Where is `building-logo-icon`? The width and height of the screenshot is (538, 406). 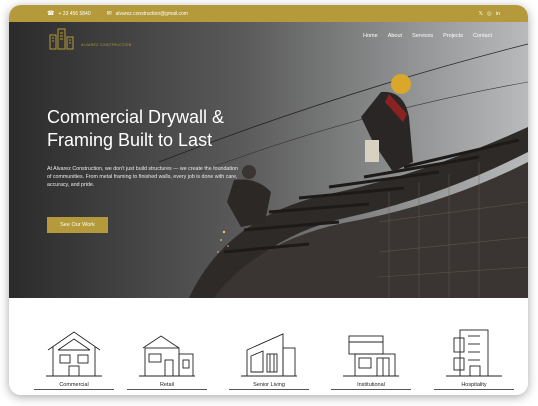
building-logo-icon is located at coordinates (61, 39).